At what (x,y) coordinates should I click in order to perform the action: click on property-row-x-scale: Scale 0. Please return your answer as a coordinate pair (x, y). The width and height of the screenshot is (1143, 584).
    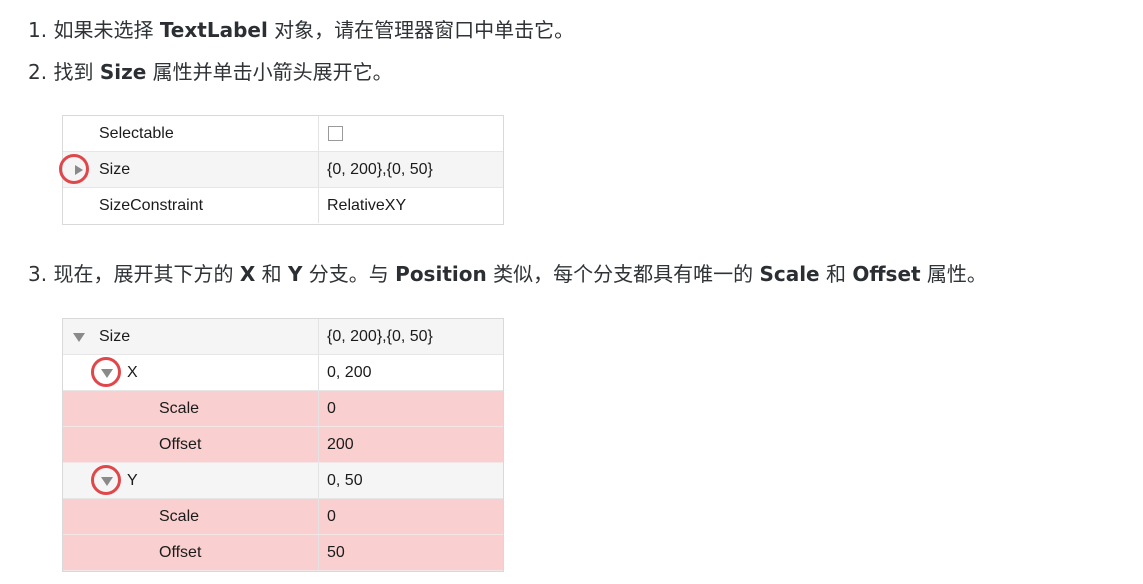
    Looking at the image, I should click on (283, 409).